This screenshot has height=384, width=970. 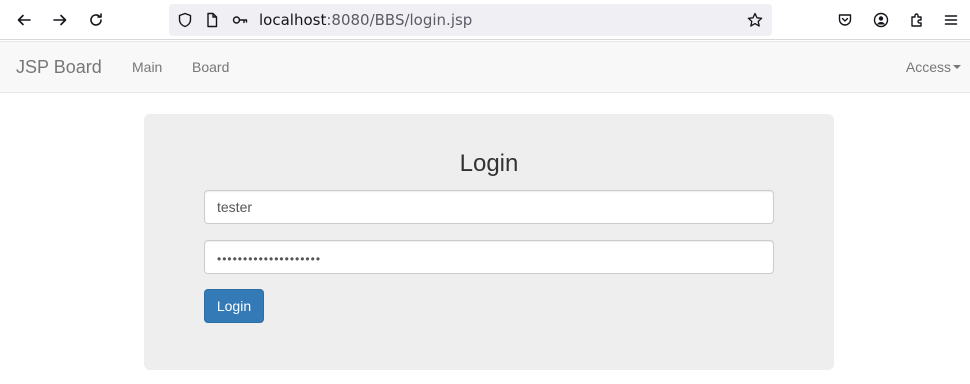 What do you see at coordinates (185, 20) in the screenshot?
I see `shield-icon` at bounding box center [185, 20].